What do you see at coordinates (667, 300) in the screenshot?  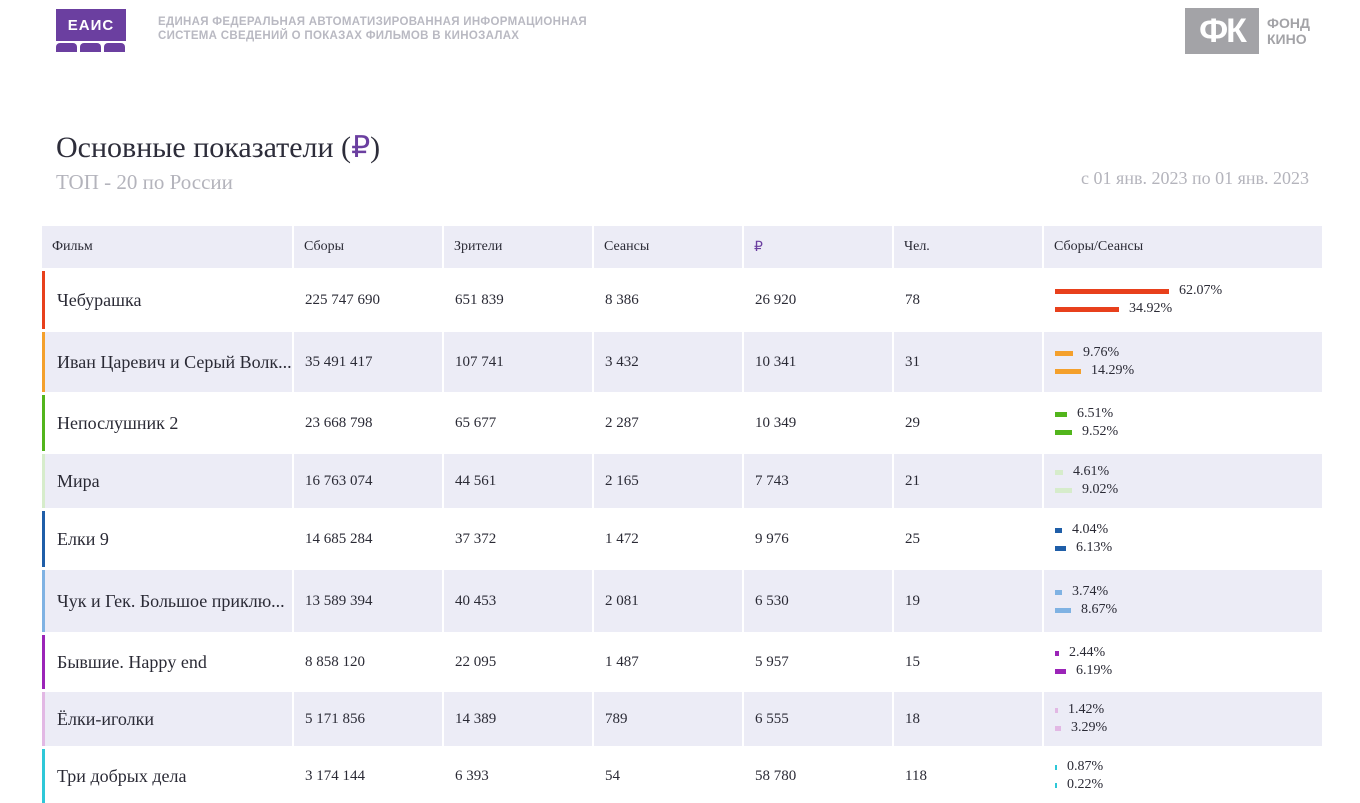 I see `cell-sessions: 8 386` at bounding box center [667, 300].